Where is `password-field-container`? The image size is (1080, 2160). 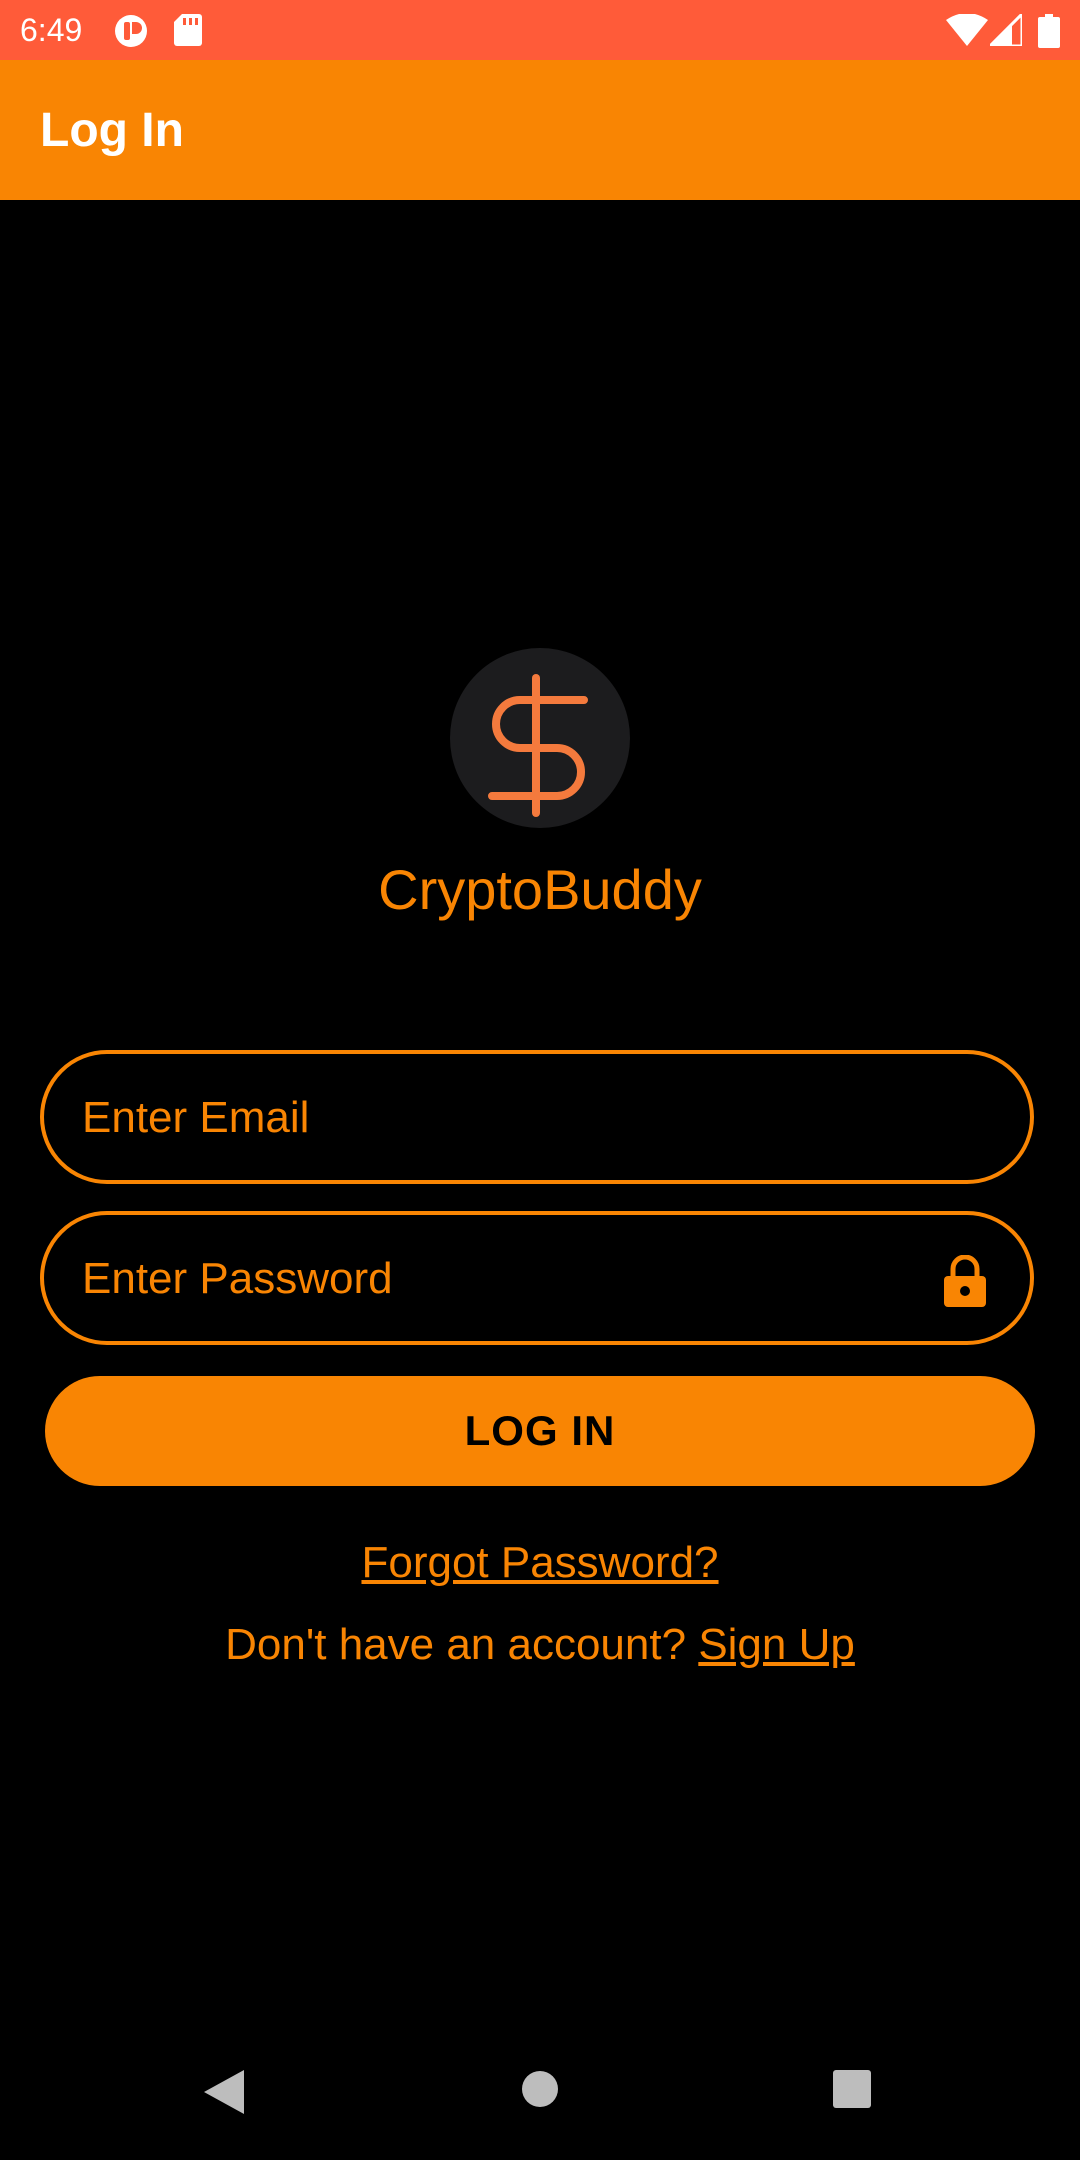
password-field-container is located at coordinates (537, 1278).